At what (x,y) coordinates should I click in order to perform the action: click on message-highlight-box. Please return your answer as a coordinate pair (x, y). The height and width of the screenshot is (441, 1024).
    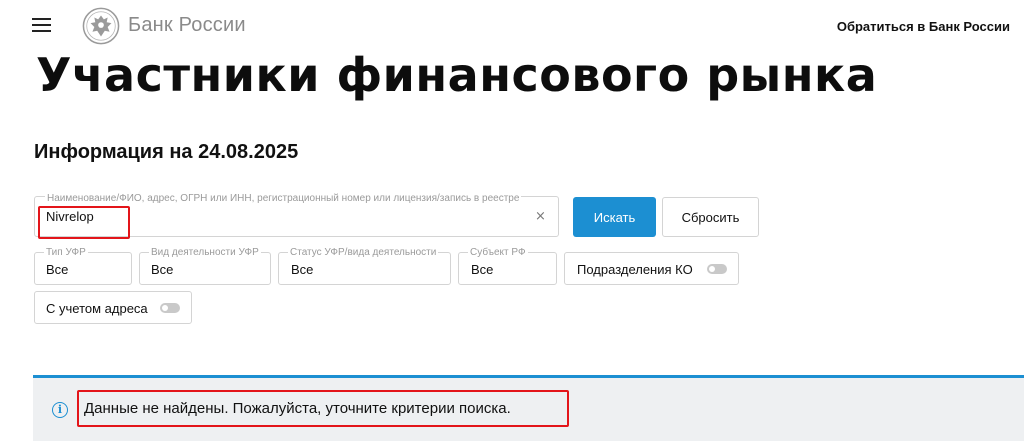
    Looking at the image, I should click on (323, 408).